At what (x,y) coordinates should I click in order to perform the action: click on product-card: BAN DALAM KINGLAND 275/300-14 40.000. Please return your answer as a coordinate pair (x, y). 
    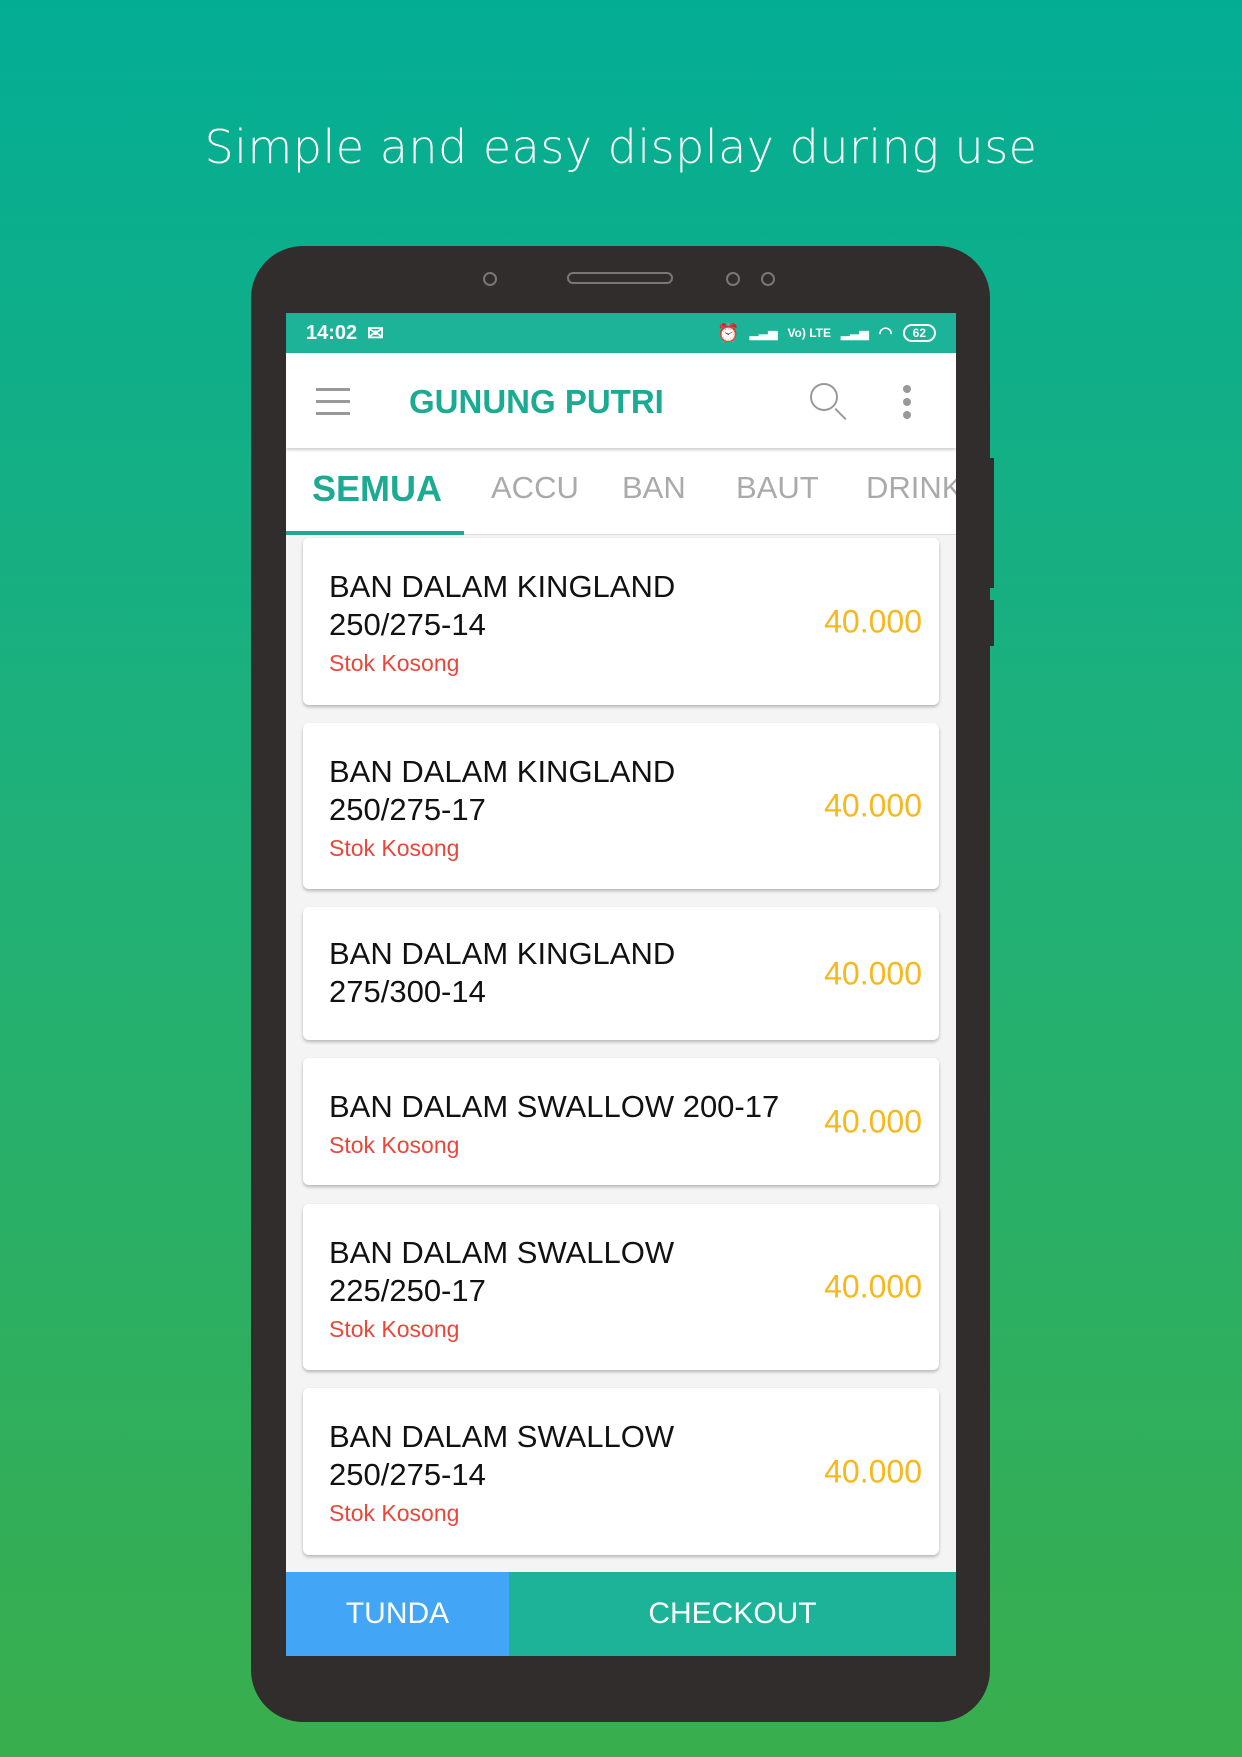
    Looking at the image, I should click on (621, 973).